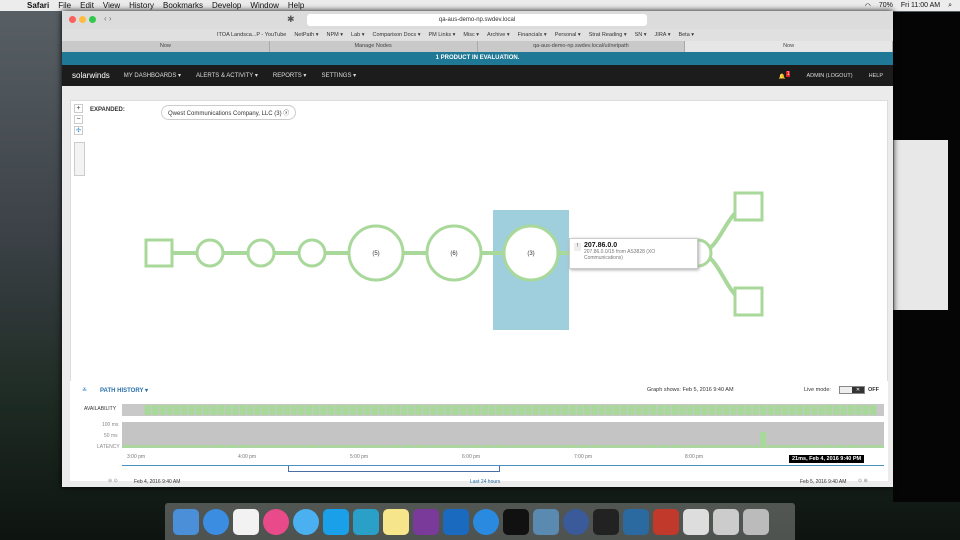  I want to click on clock: Fri 11:00 AM, so click(920, 5).